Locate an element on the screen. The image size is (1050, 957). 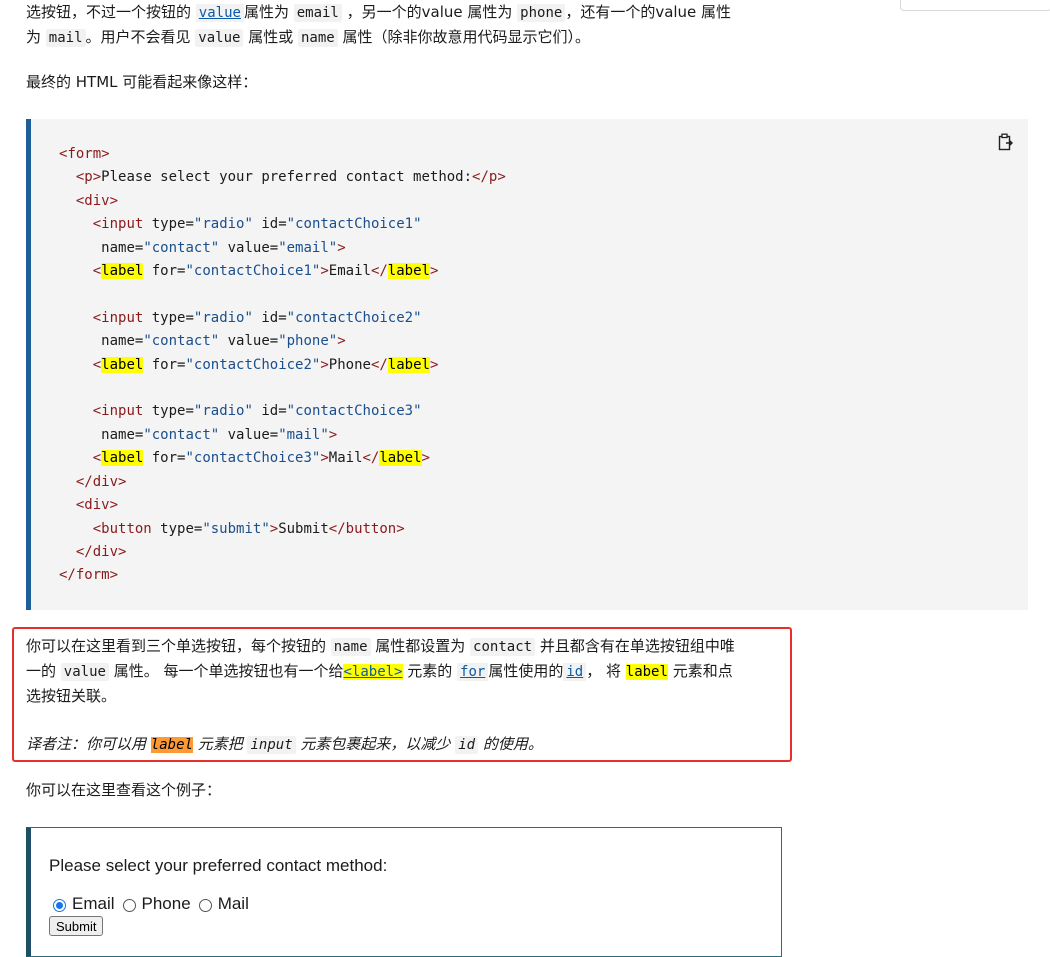
text: 元素和点 is located at coordinates (700, 671).